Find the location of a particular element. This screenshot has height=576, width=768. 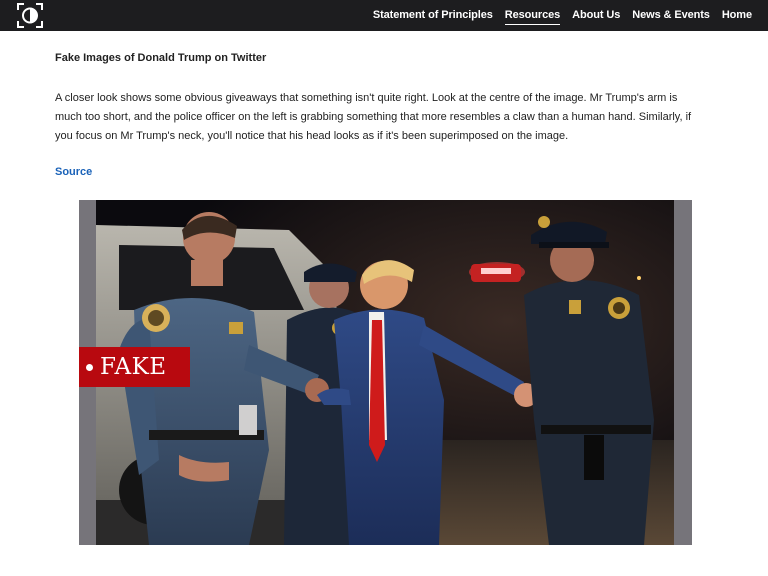

nav-statement-of-principles: Statement of Principles is located at coordinates (433, 15).